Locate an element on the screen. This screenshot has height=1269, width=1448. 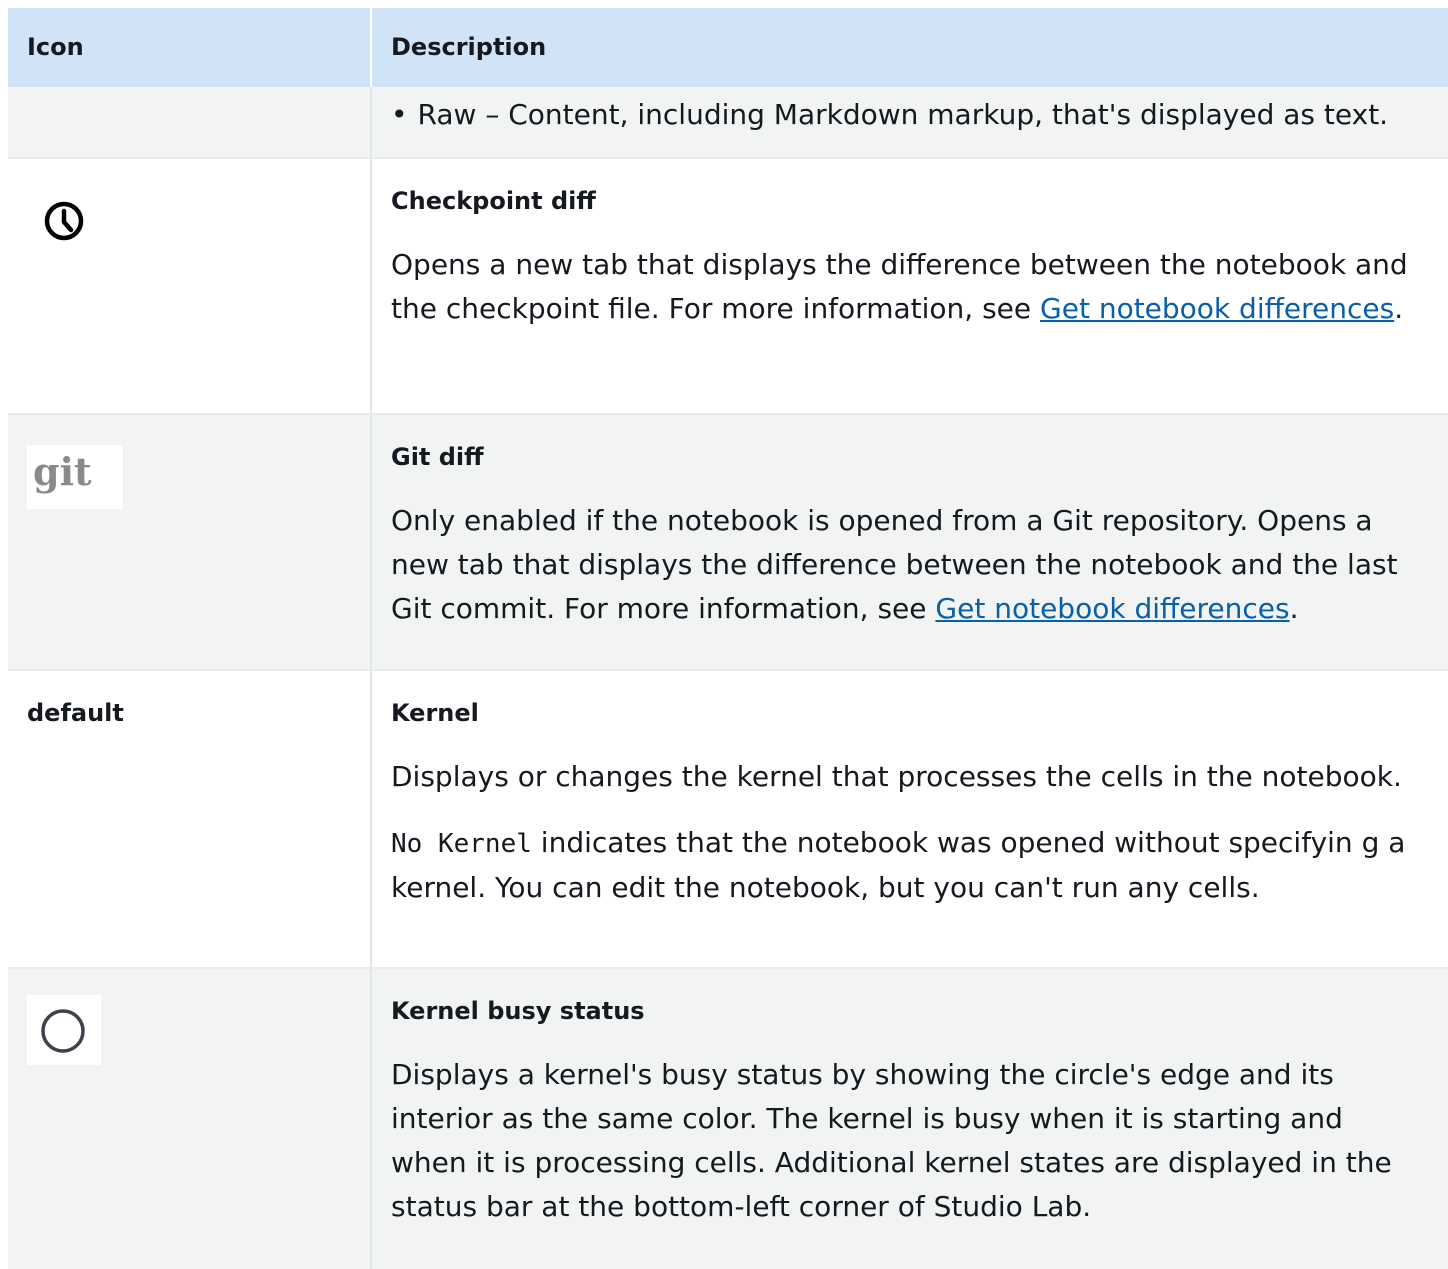
row-title: Kernel busy status is located at coordinates (518, 1011).